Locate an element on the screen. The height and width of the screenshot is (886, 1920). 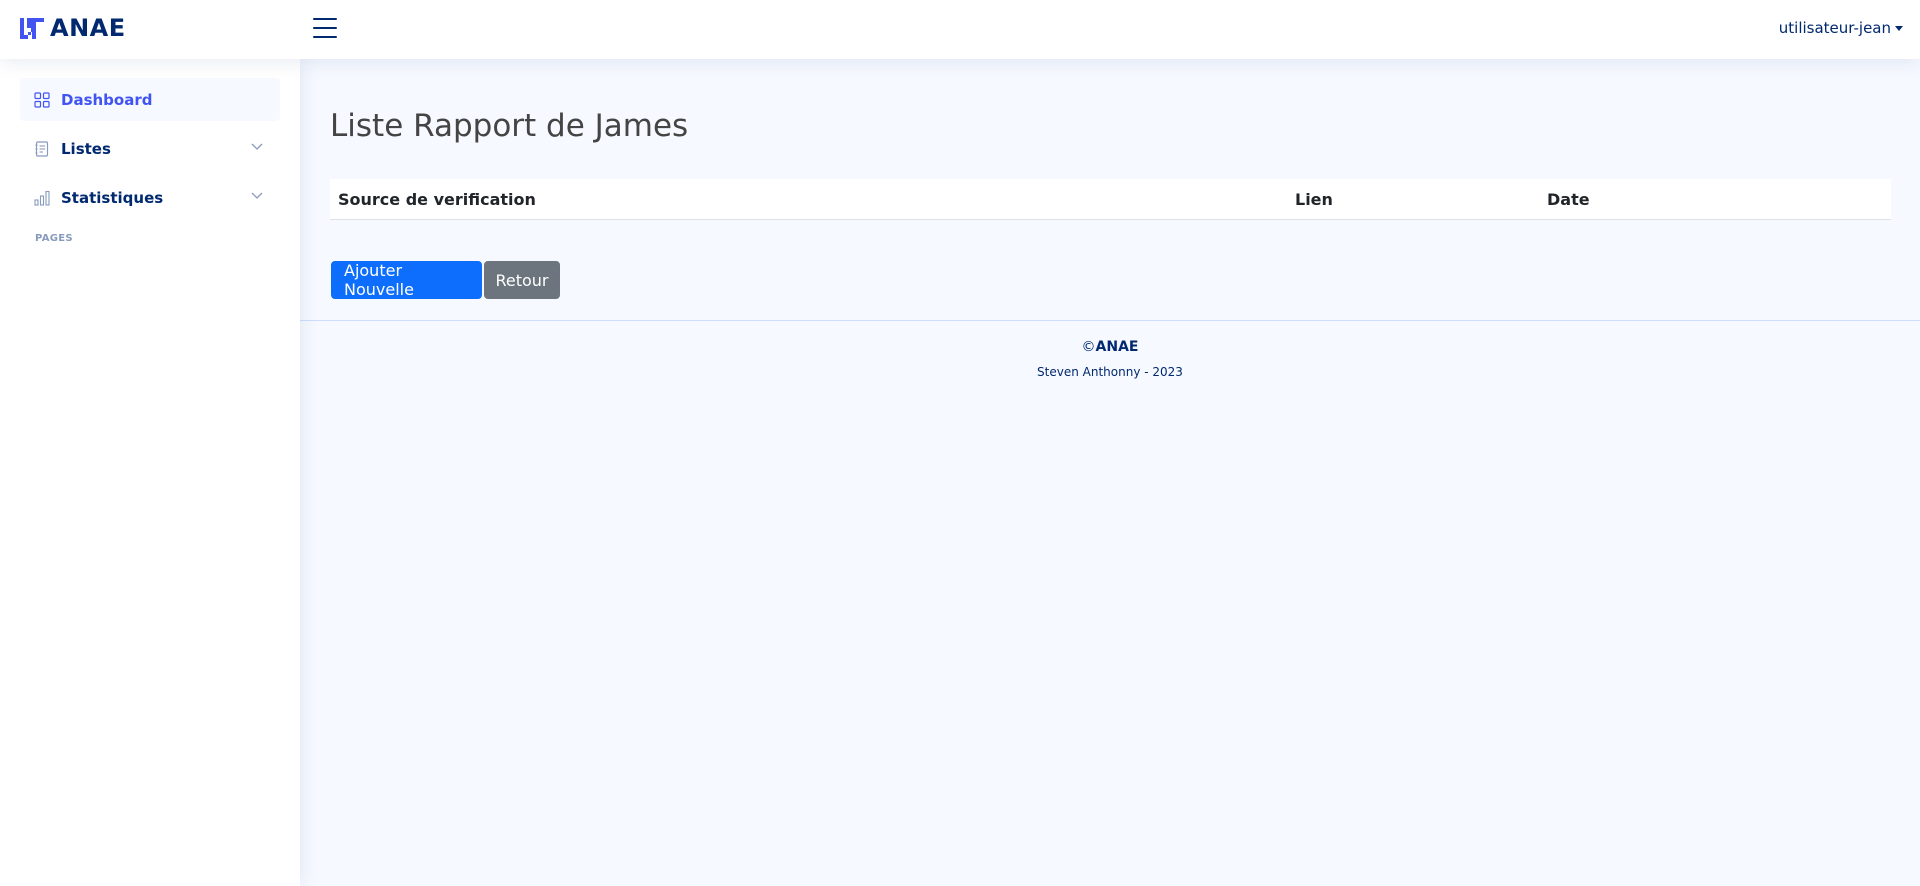
table-header-row: Source de verification Lien Date is located at coordinates (1110, 199).